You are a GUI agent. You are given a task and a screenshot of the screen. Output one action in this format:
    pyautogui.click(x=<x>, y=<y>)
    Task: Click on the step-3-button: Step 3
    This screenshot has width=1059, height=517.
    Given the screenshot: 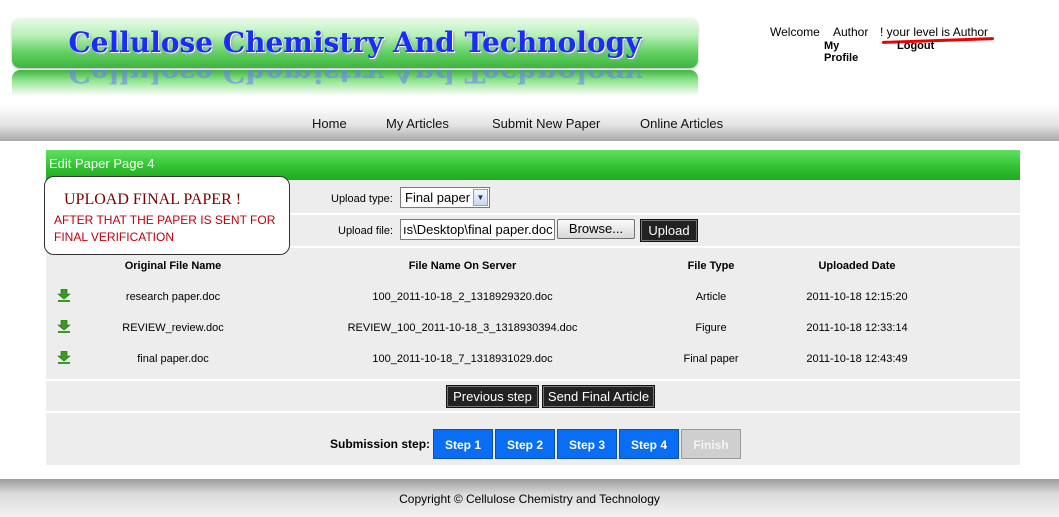 What is the action you would take?
    pyautogui.click(x=587, y=444)
    